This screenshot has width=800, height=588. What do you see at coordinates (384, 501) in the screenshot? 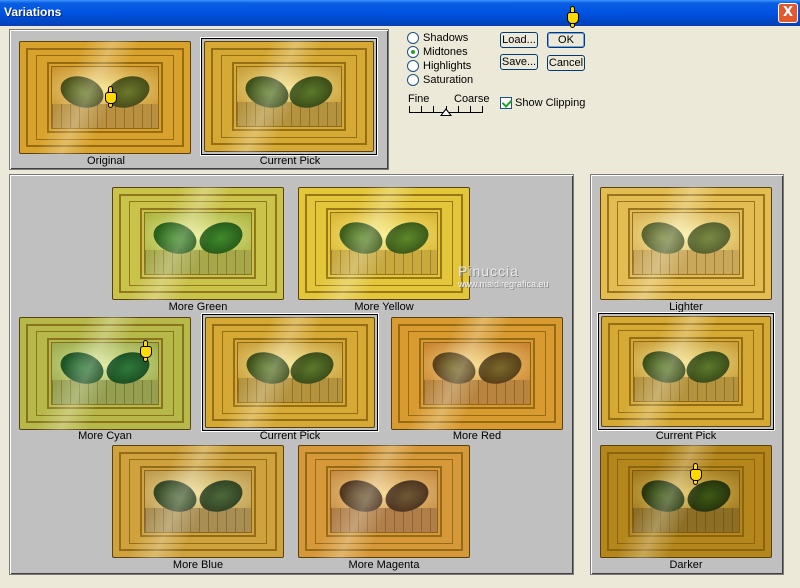
I see `more-magenta-thumbnail` at bounding box center [384, 501].